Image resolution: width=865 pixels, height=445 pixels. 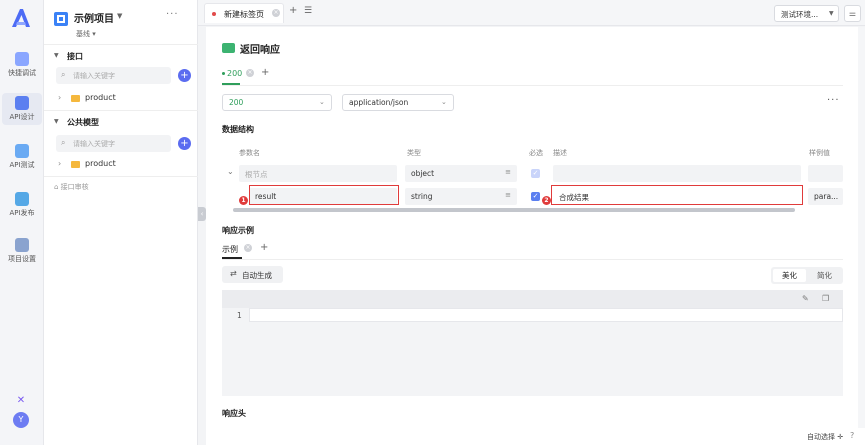 I want to click on rail-api-publish: API发布, so click(x=22, y=205).